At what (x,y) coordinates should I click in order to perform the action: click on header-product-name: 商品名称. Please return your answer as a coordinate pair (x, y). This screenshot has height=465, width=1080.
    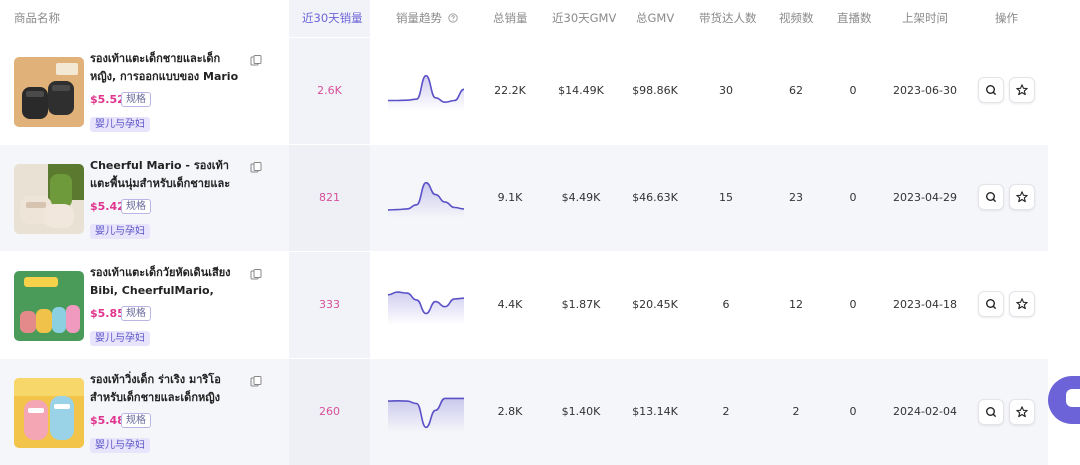
    Looking at the image, I should click on (37, 18).